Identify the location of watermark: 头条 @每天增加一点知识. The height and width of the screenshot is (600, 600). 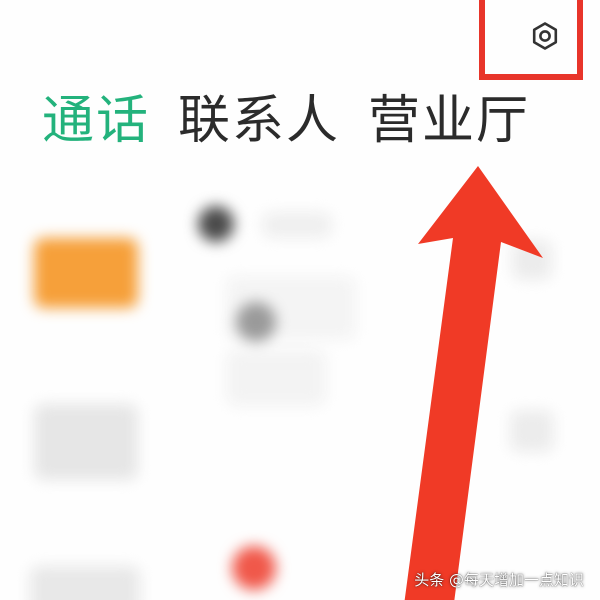
(499, 580).